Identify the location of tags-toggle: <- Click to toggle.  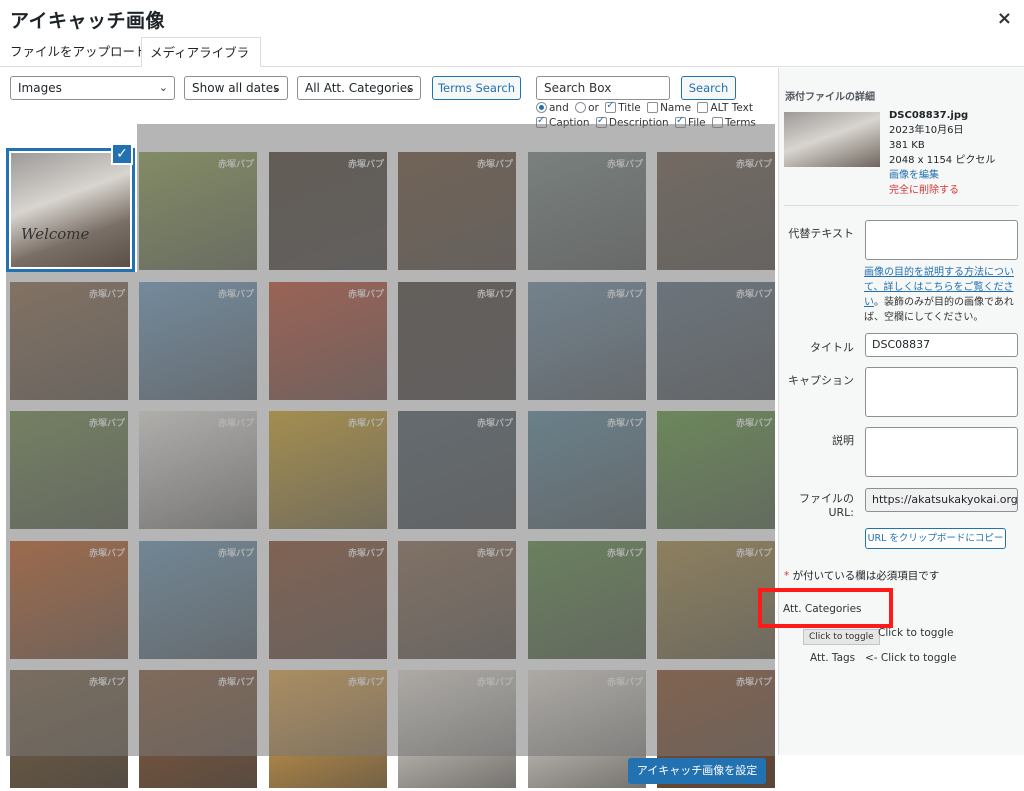
(910, 658).